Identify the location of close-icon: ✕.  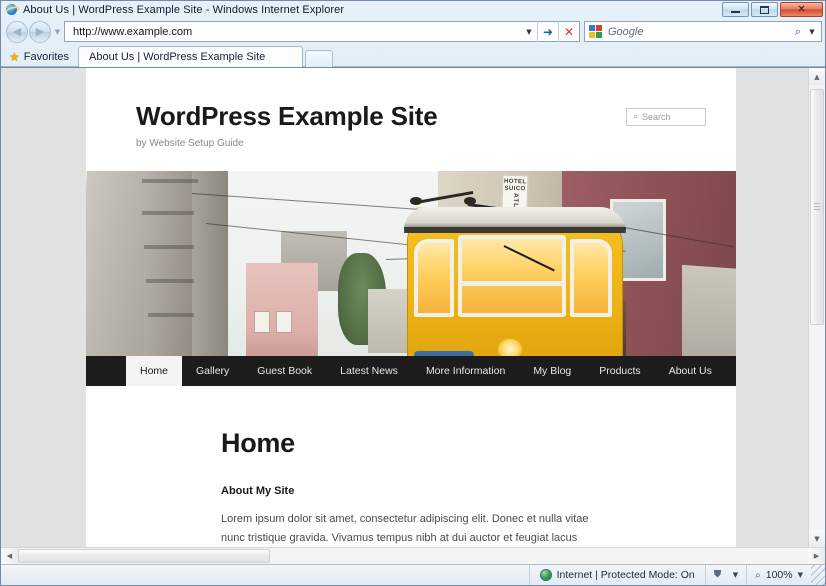
(801, 9).